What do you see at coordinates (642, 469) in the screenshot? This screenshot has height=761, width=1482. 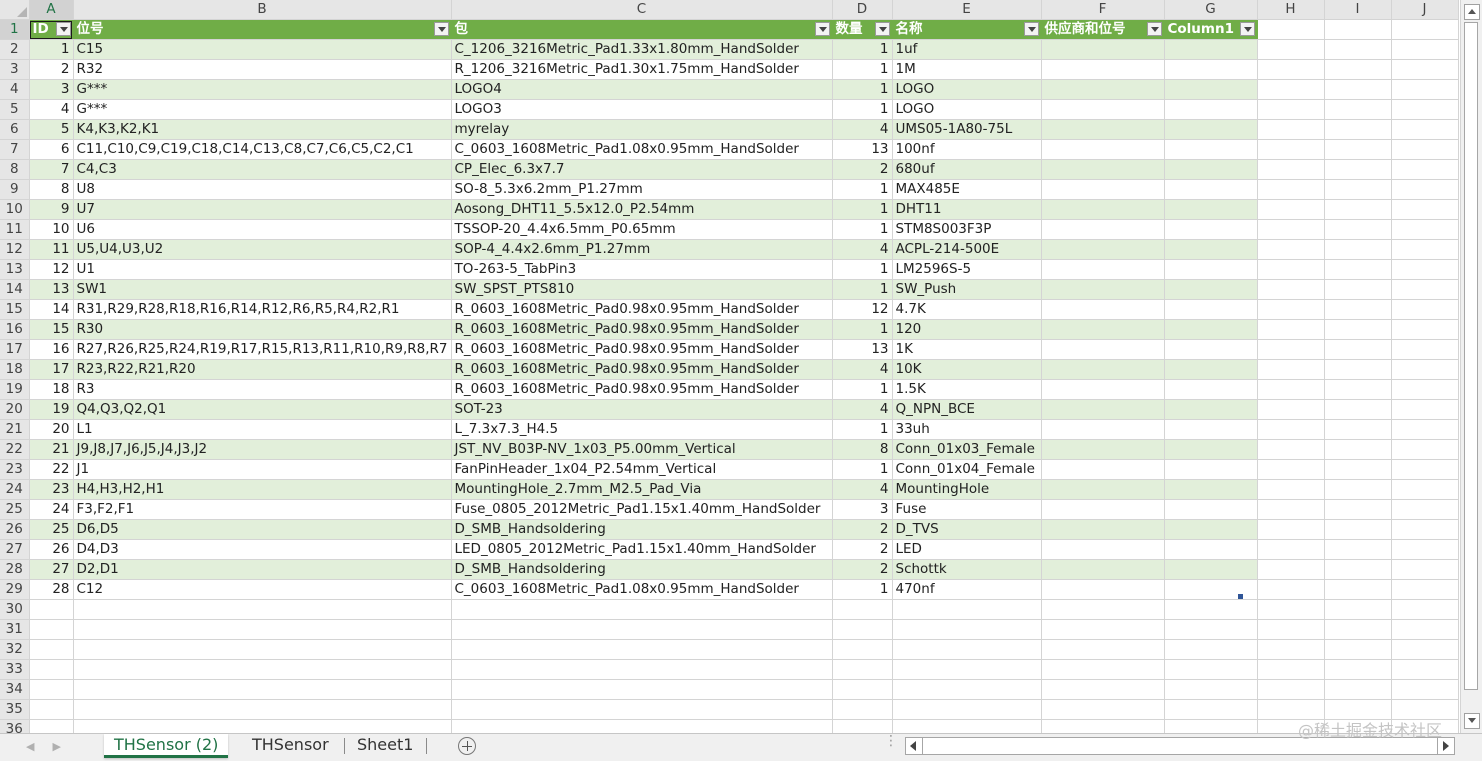 I see `table-cell: FanPinHeader_1x04_P2.54mm_Vertical` at bounding box center [642, 469].